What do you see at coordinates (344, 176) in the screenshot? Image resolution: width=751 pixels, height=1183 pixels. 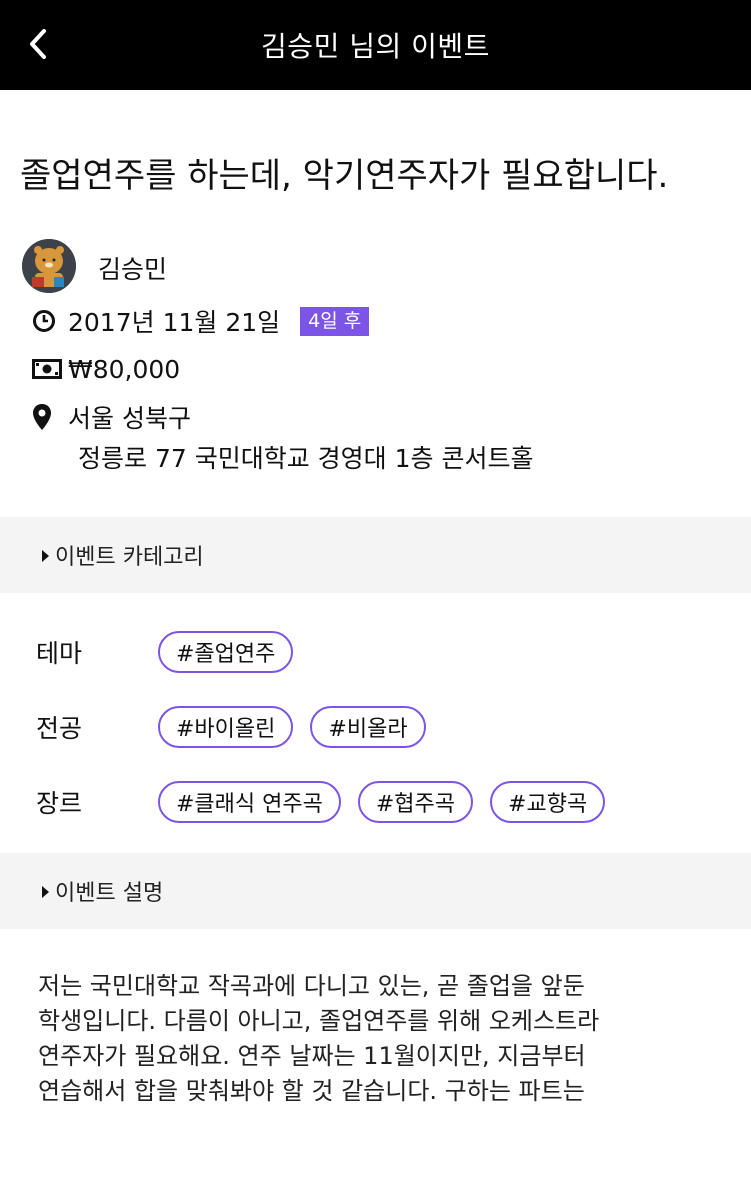 I see `event-title: 졸업연주를 하는데, 악기연주자가 필요합니다.` at bounding box center [344, 176].